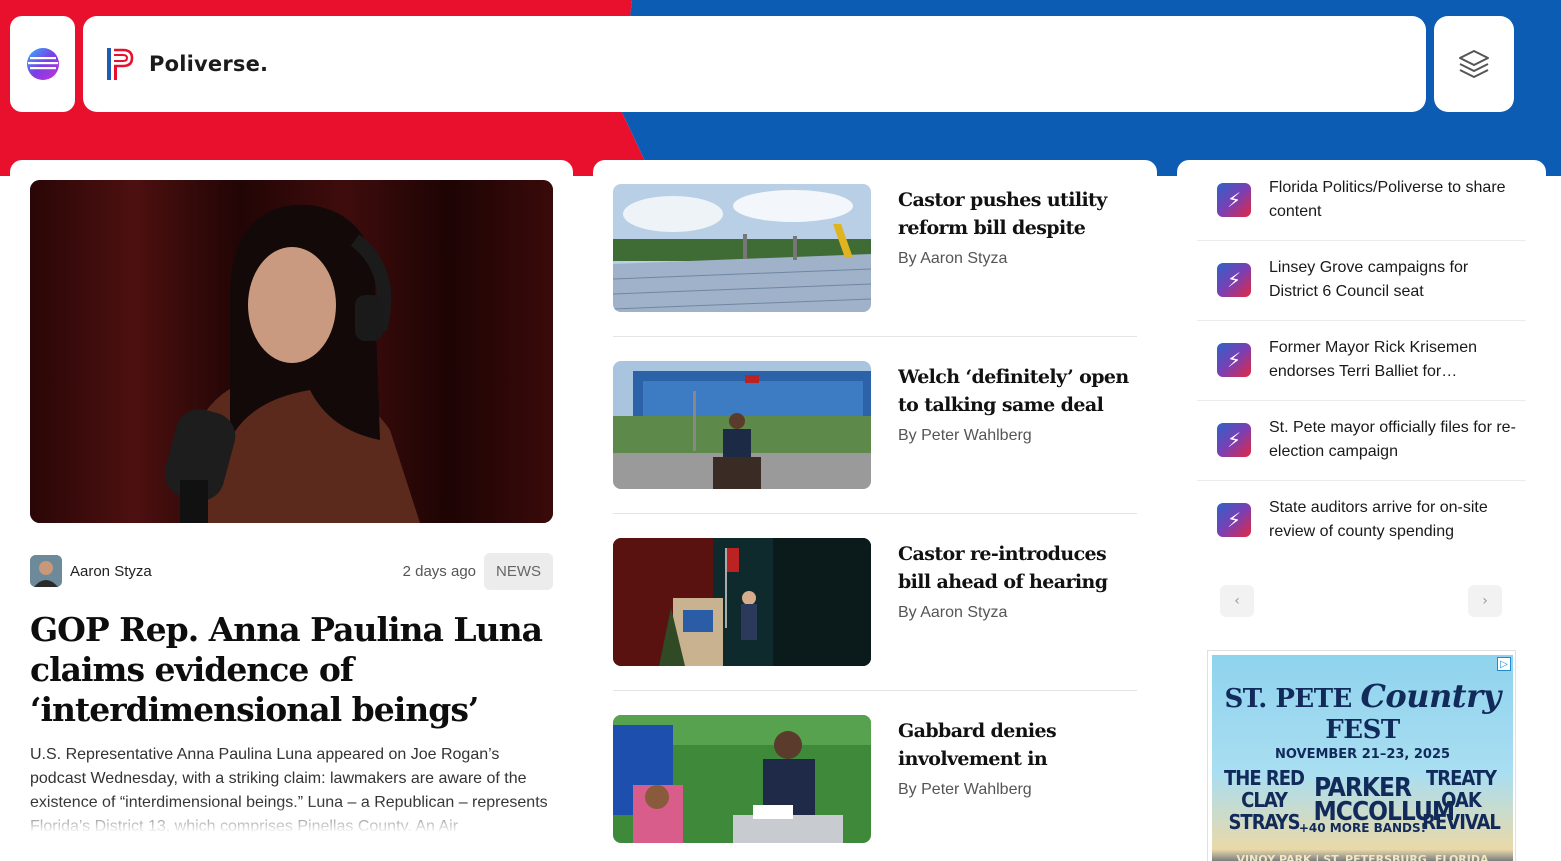  Describe the element at coordinates (208, 64) in the screenshot. I see `brand-name: Poliverse.` at that location.